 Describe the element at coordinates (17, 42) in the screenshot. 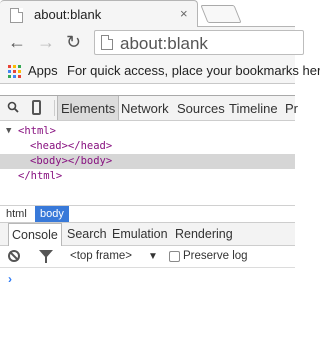

I see `back-icon: ←` at that location.